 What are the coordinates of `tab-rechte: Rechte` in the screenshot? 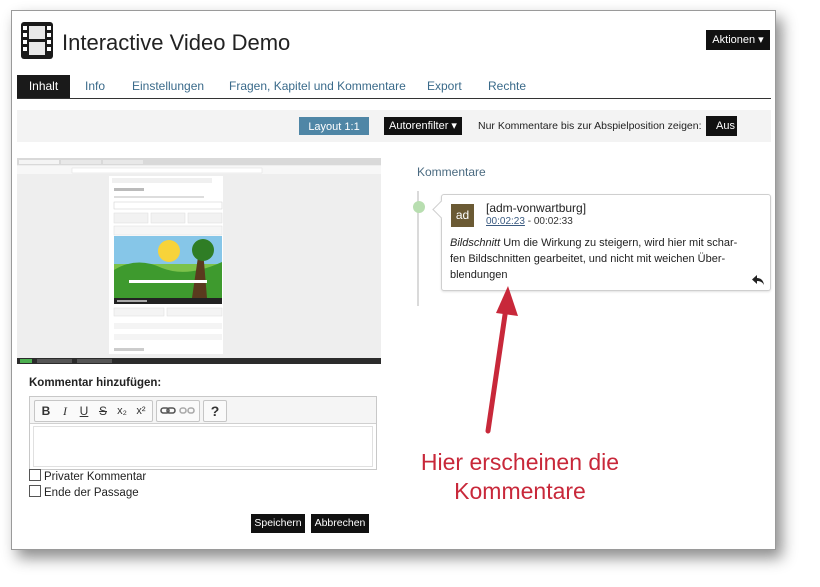 It's located at (507, 86).